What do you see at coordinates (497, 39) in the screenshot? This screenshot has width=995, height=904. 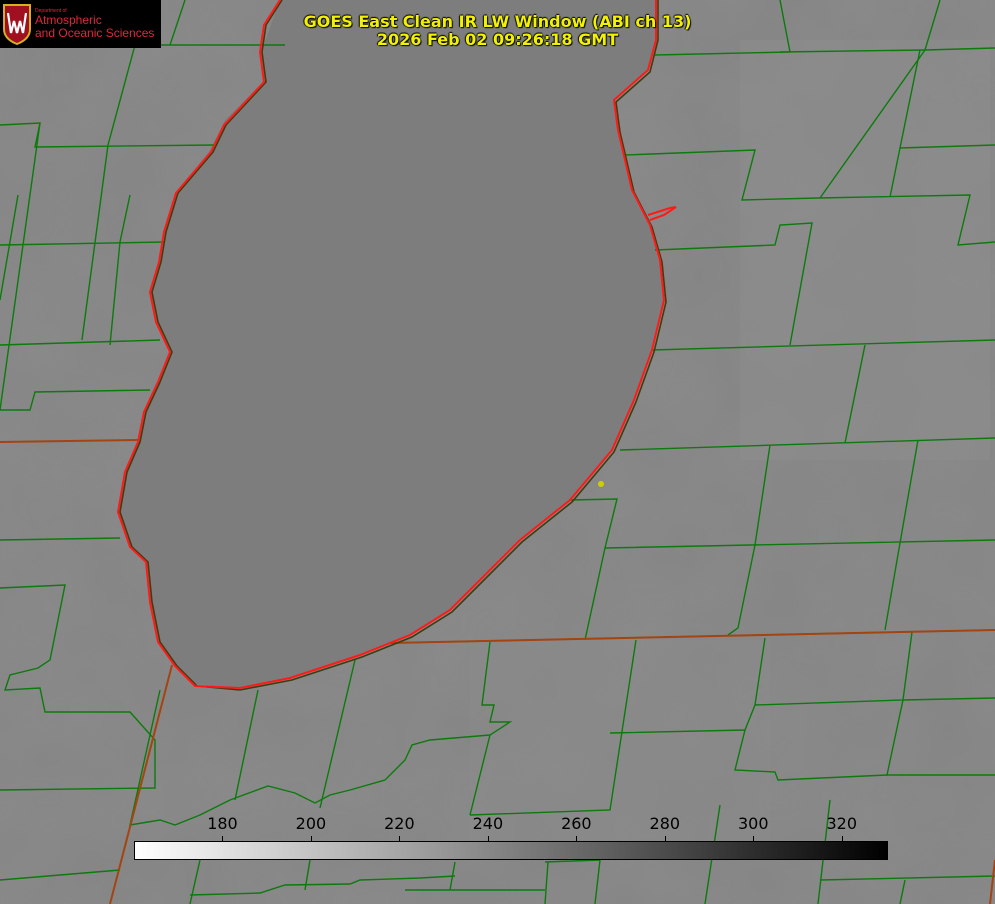 I see `image-timestamp: 2026 Feb 02 09:26:18 GMT` at bounding box center [497, 39].